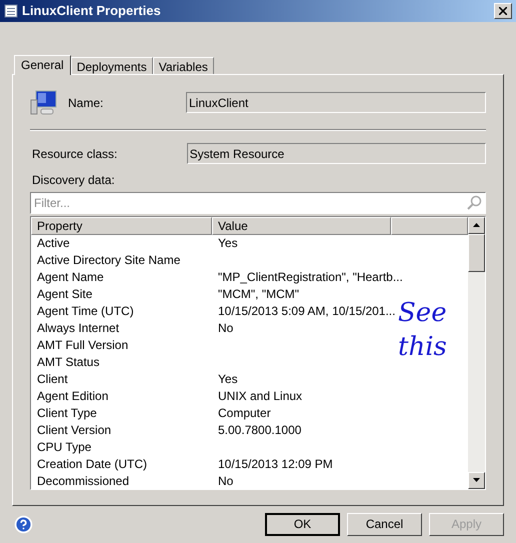 The height and width of the screenshot is (543, 516). I want to click on down-arrow-icon, so click(476, 480).